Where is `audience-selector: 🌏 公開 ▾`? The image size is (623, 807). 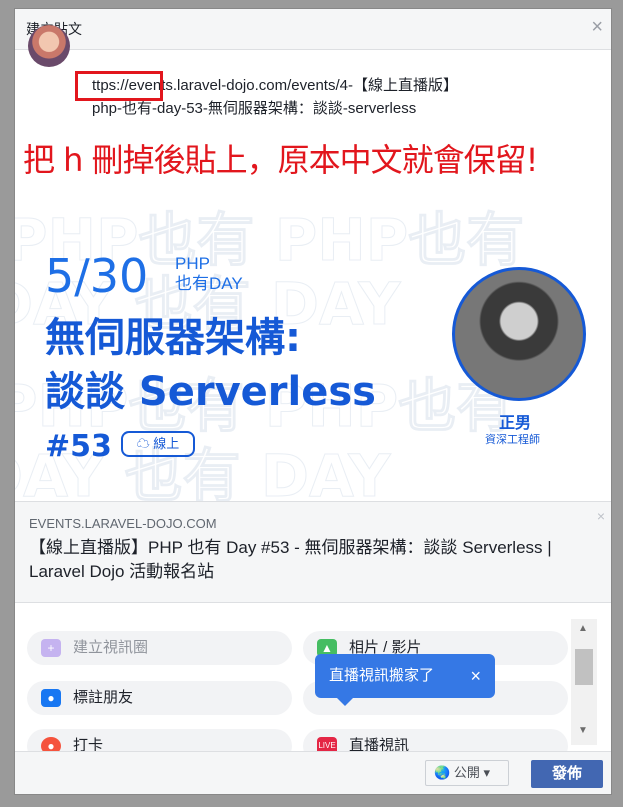
audience-selector: 🌏 公開 ▾ is located at coordinates (467, 773).